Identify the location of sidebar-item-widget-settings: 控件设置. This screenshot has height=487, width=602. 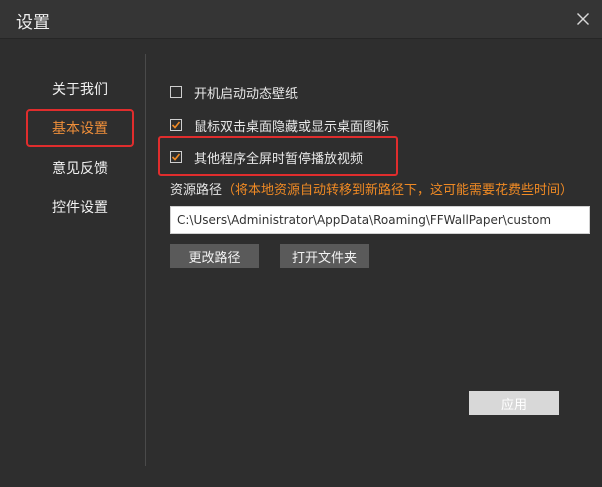
(80, 207).